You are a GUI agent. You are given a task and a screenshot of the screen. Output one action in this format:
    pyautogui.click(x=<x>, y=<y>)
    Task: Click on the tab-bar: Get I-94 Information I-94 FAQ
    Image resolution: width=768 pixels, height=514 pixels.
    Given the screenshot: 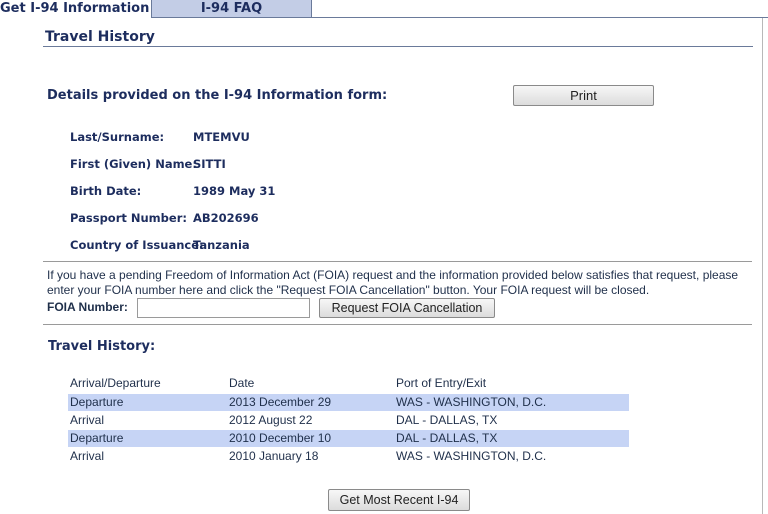 What is the action you would take?
    pyautogui.click(x=384, y=9)
    